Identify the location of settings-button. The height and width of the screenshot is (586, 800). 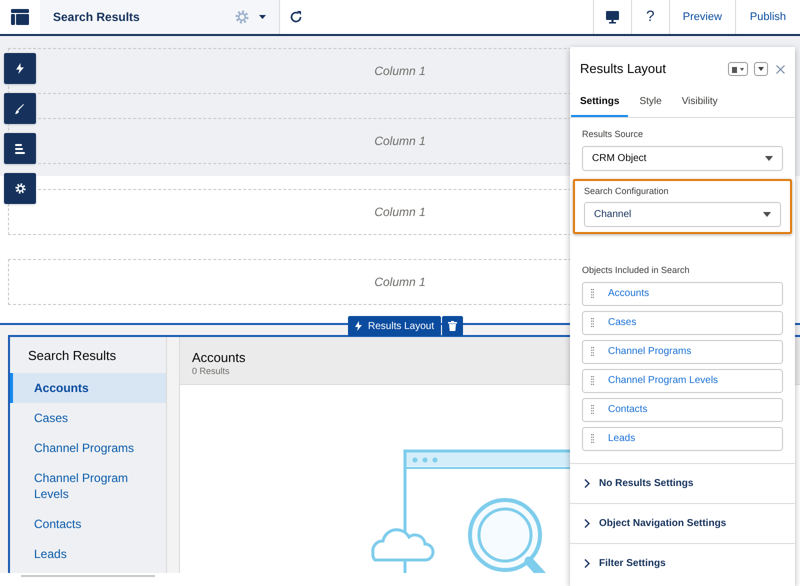
(20, 188).